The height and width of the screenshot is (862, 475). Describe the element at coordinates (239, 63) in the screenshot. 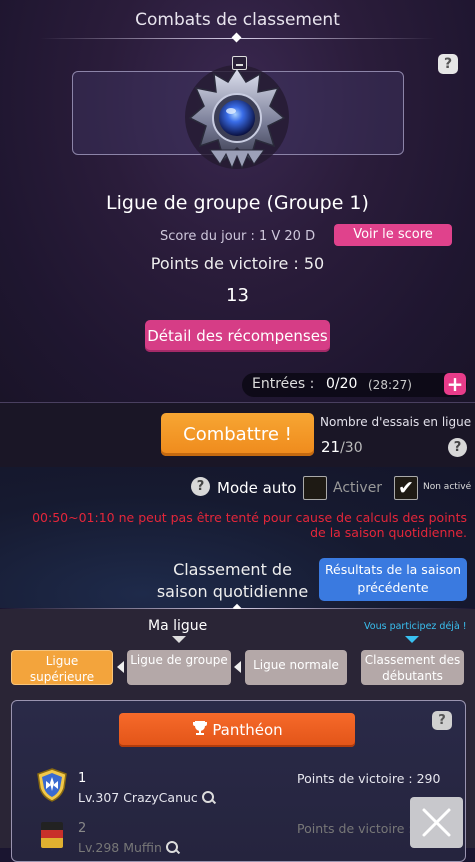

I see `minus-badge-icon` at that location.